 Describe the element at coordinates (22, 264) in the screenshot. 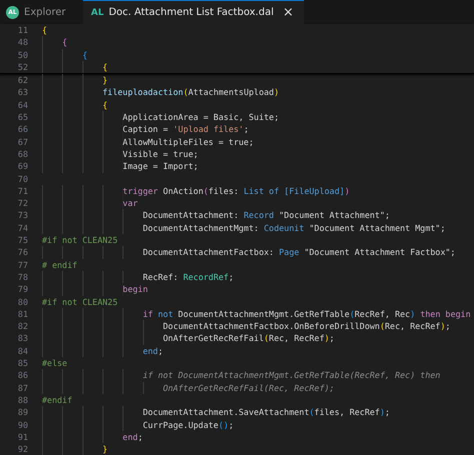

I see `line-number: 77` at that location.